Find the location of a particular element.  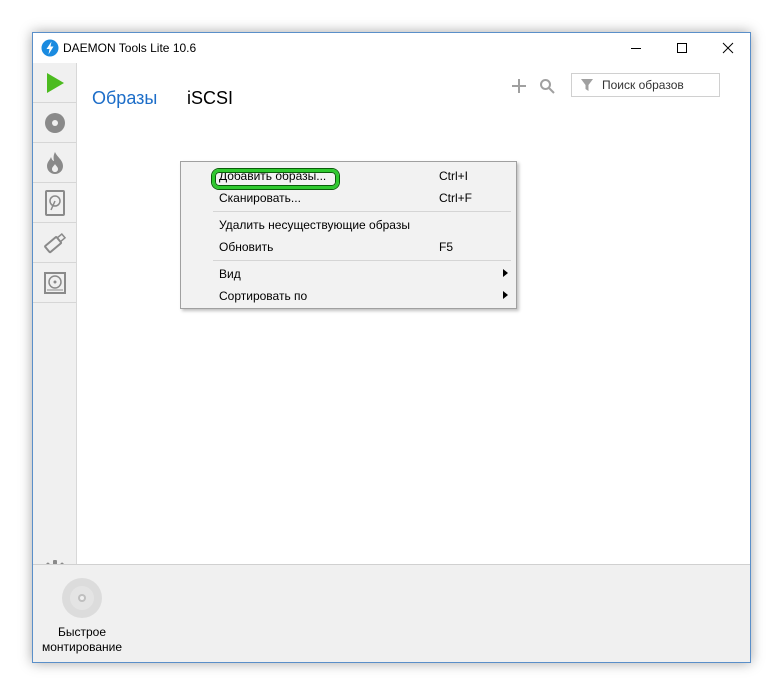

sidebar-item-usb is located at coordinates (54, 243).